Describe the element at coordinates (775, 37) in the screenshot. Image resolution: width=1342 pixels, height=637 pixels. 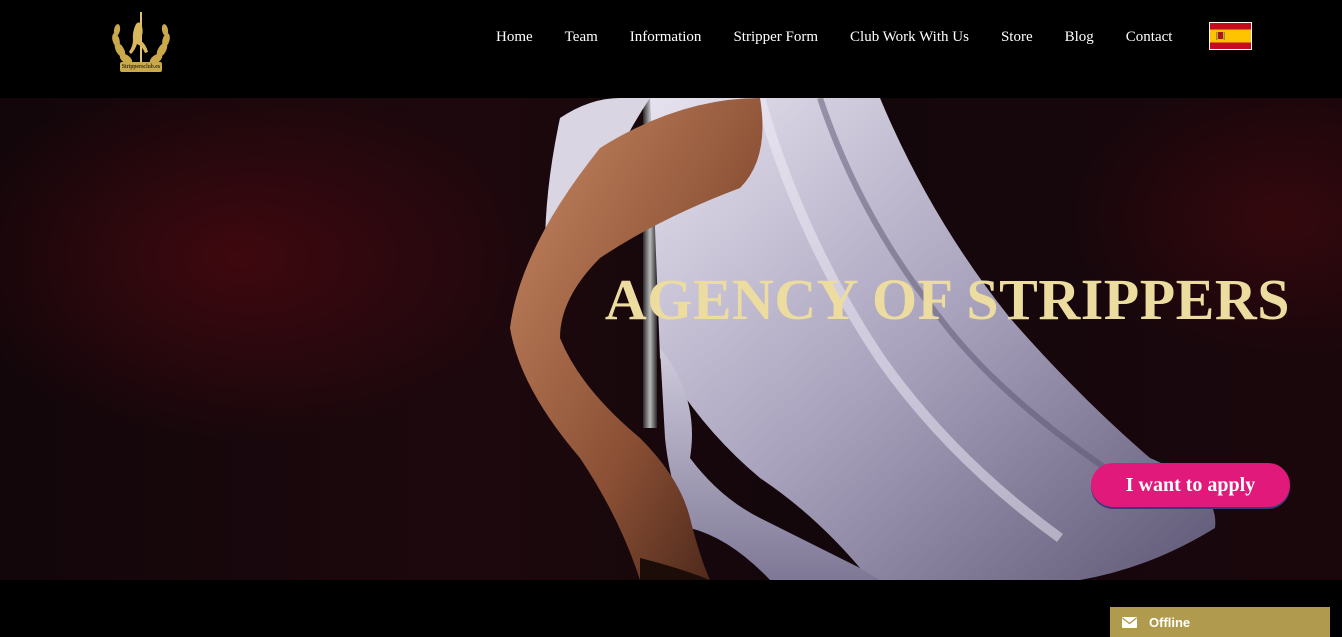
I see `nav-stripper-form: Stripper Form` at that location.